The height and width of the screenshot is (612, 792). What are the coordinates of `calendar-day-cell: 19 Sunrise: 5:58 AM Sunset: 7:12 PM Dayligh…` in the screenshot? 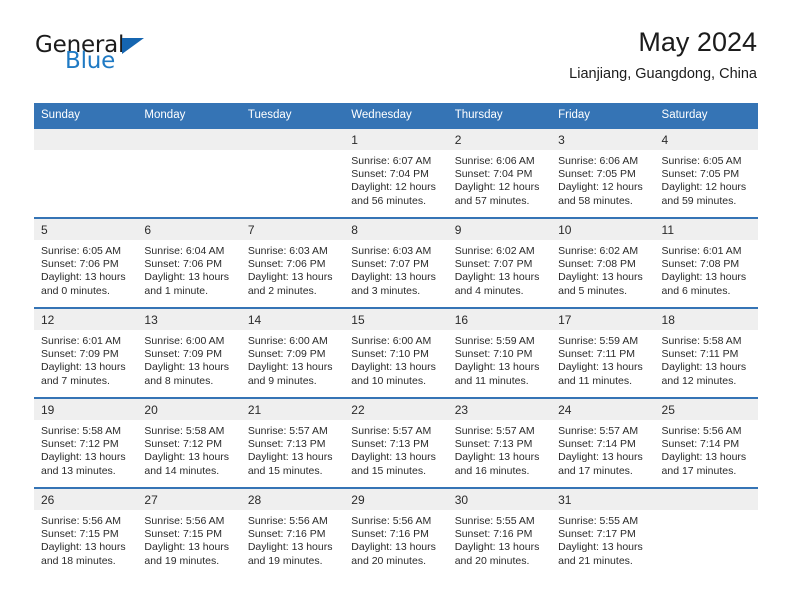 It's located at (86, 442).